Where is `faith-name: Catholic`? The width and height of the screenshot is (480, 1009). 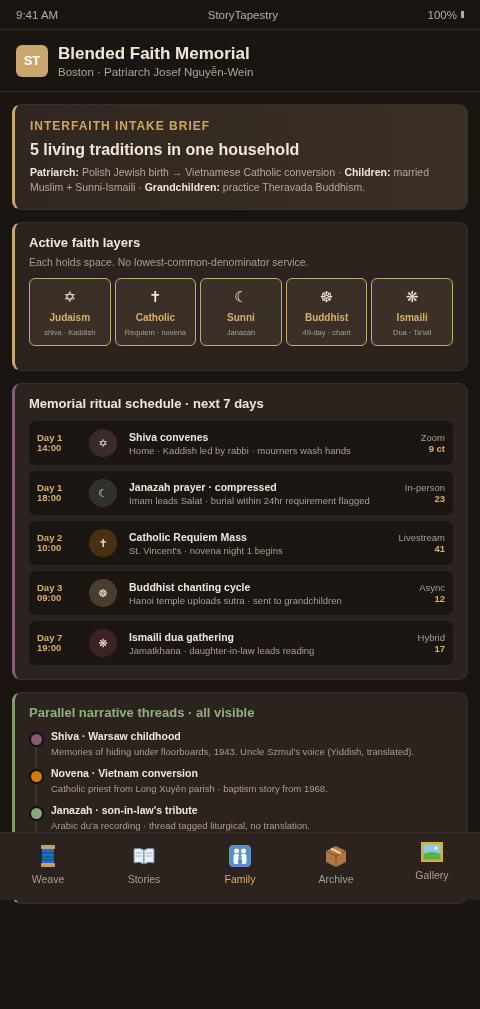
faith-name: Catholic is located at coordinates (155, 318).